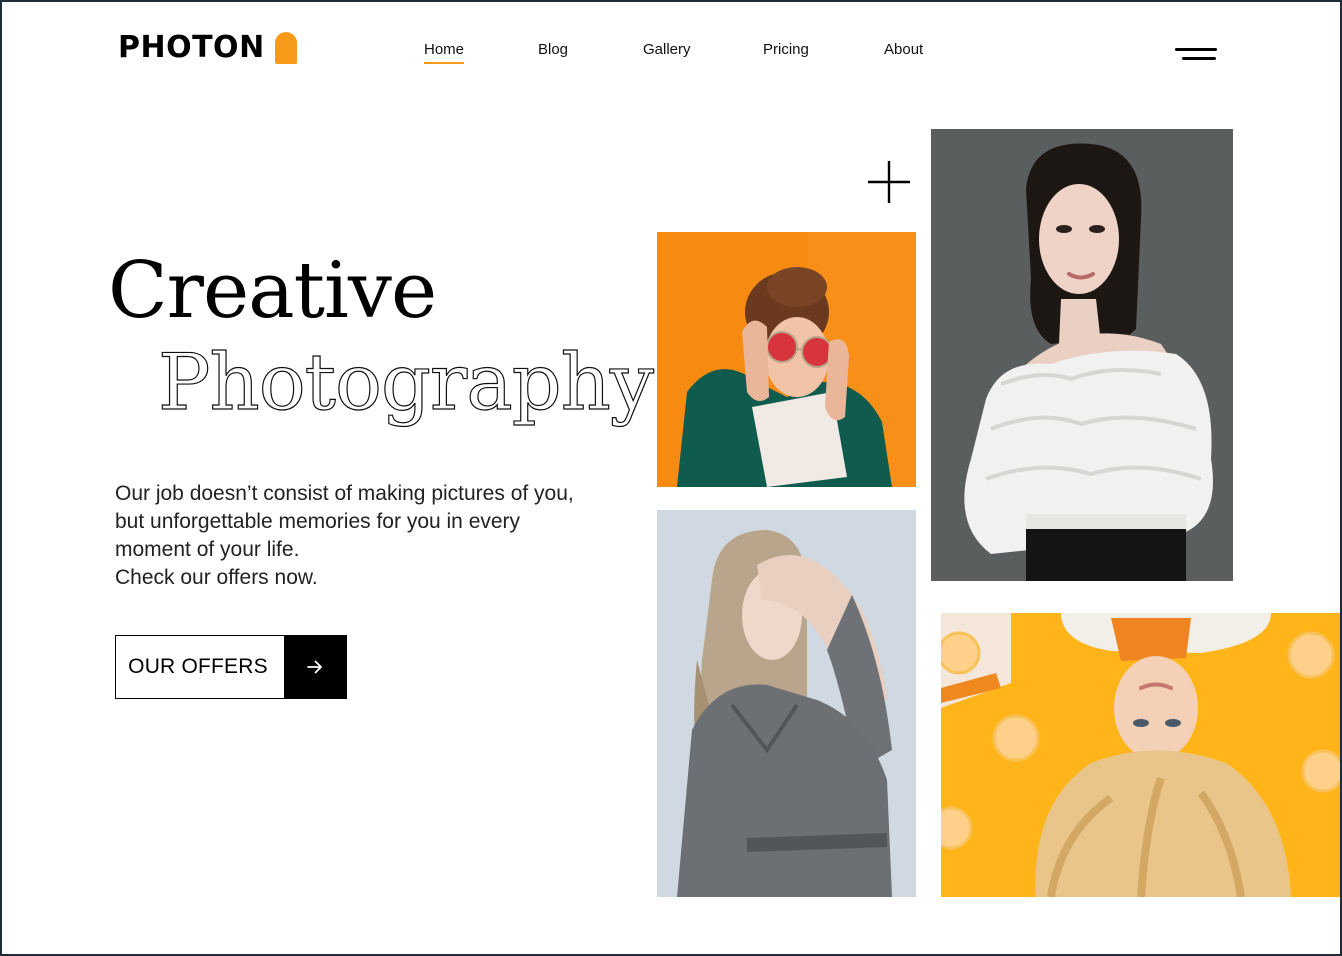  I want to click on nav-item-home: Home, so click(444, 52).